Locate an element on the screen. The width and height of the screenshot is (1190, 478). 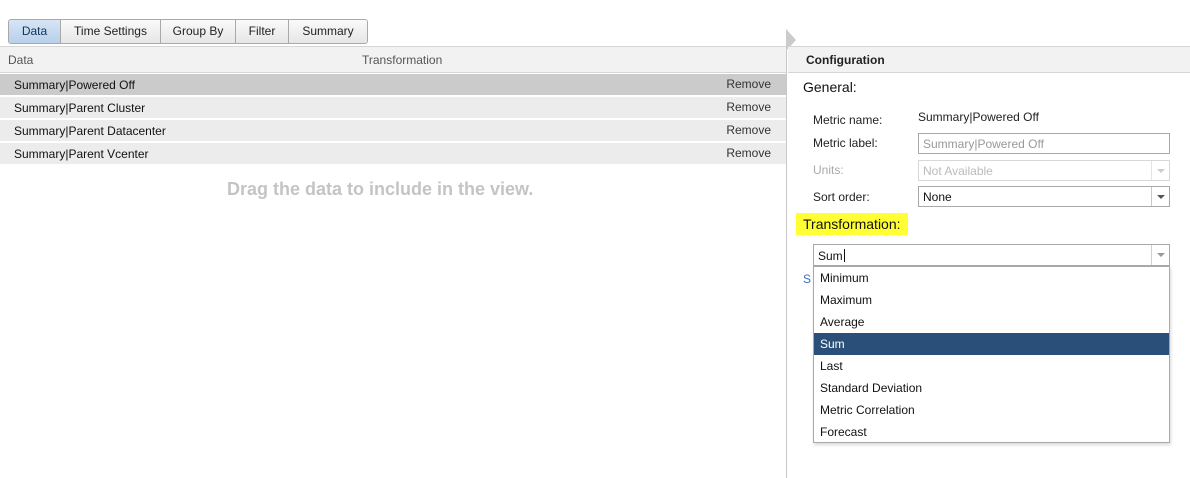
units-select: Not Available is located at coordinates (1044, 170).